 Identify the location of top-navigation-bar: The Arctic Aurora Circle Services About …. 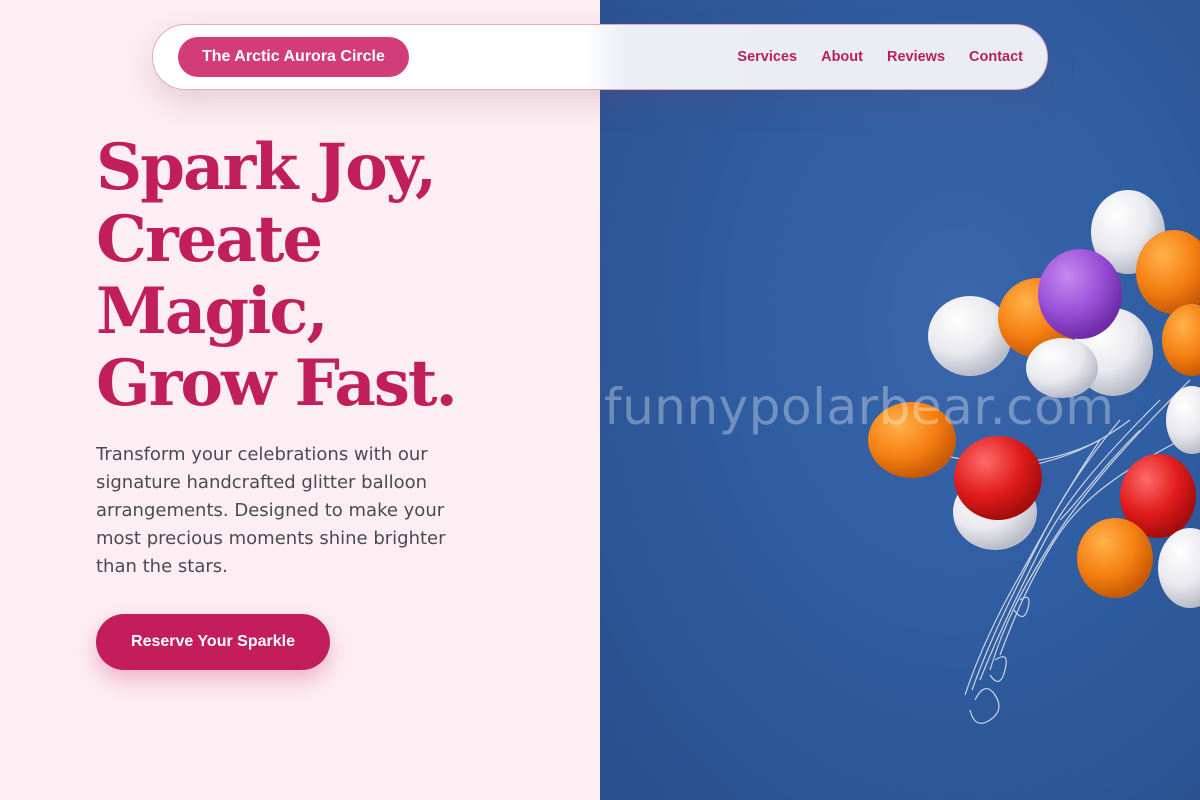
(600, 57).